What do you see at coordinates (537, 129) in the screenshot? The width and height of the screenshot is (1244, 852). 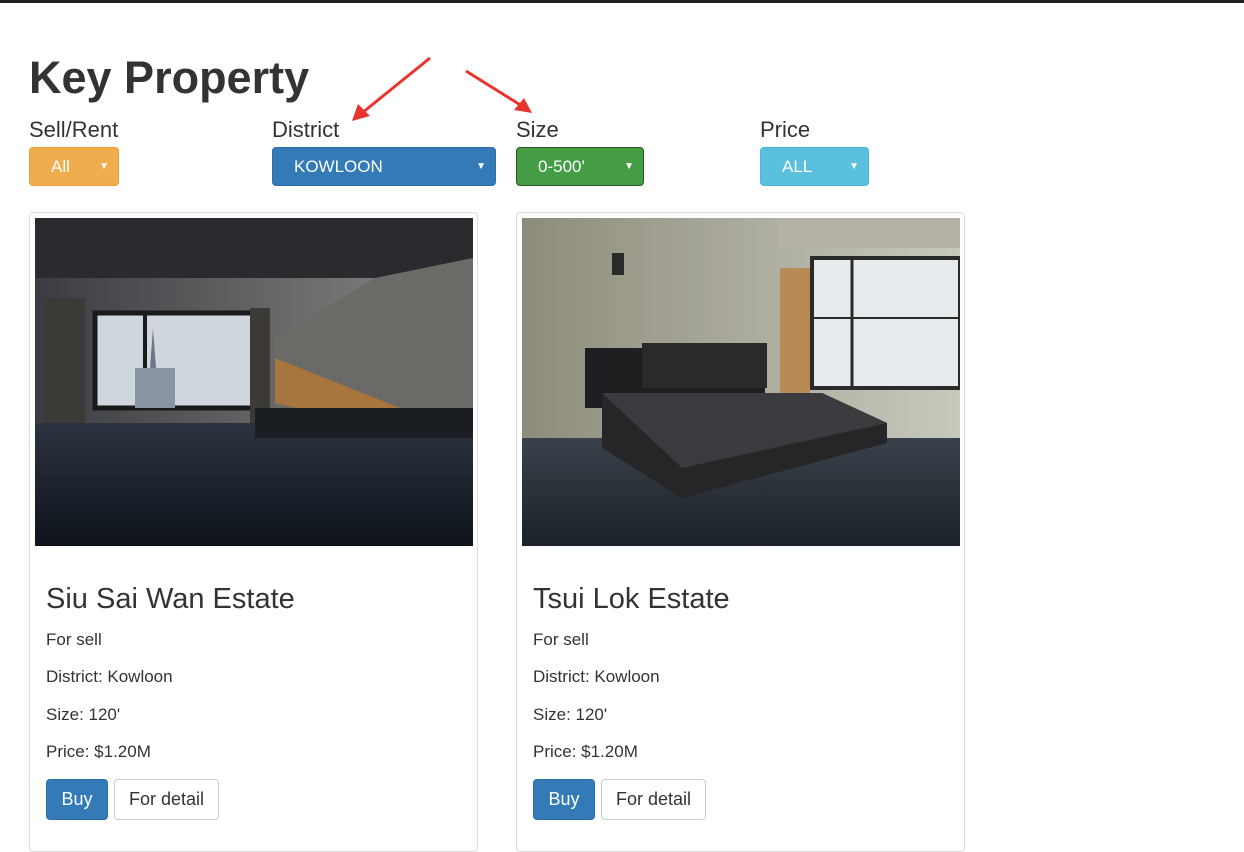 I see `size-label: Size` at bounding box center [537, 129].